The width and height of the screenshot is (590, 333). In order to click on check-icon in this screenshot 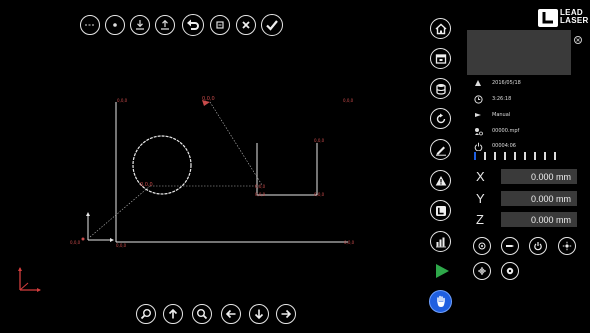, I will do `click(272, 25)`.